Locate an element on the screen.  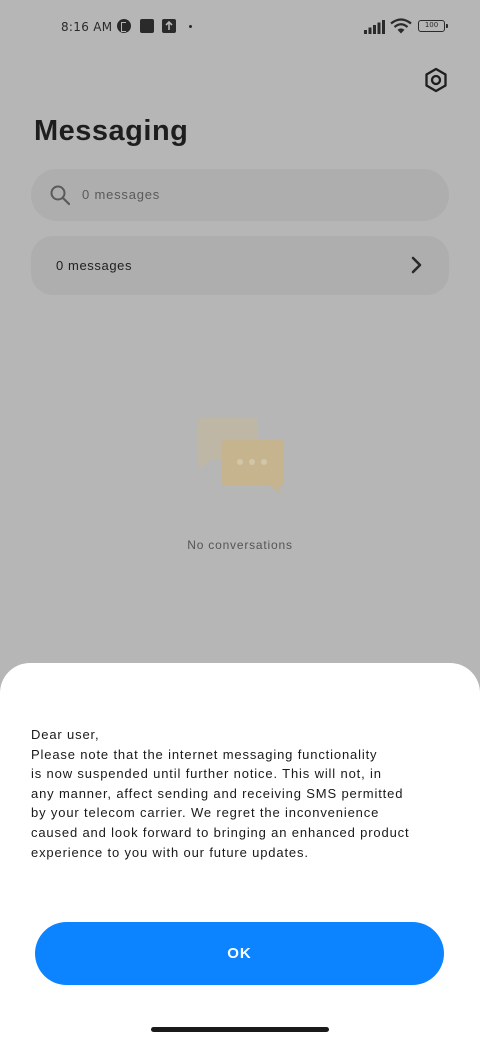
p-app-icon is located at coordinates (124, 26).